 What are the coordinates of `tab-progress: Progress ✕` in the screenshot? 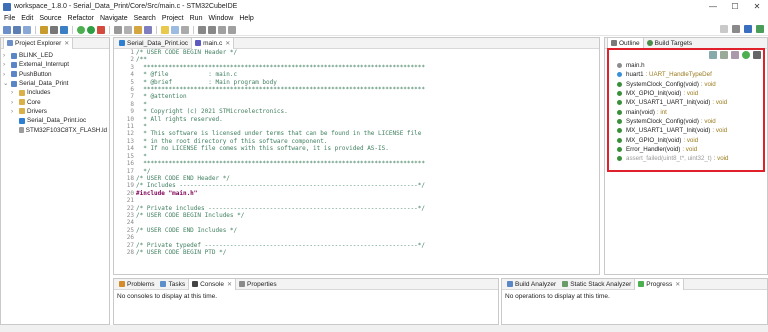 It's located at (659, 284).